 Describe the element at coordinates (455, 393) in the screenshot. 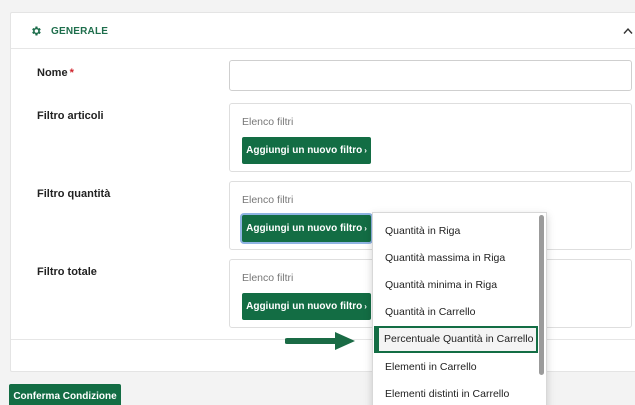

I see `dropdown-item: Elementi distinti in Carrello` at that location.